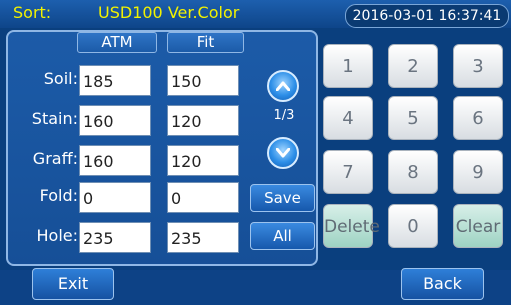 The height and width of the screenshot is (305, 511). What do you see at coordinates (413, 172) in the screenshot?
I see `key-8: 8` at bounding box center [413, 172].